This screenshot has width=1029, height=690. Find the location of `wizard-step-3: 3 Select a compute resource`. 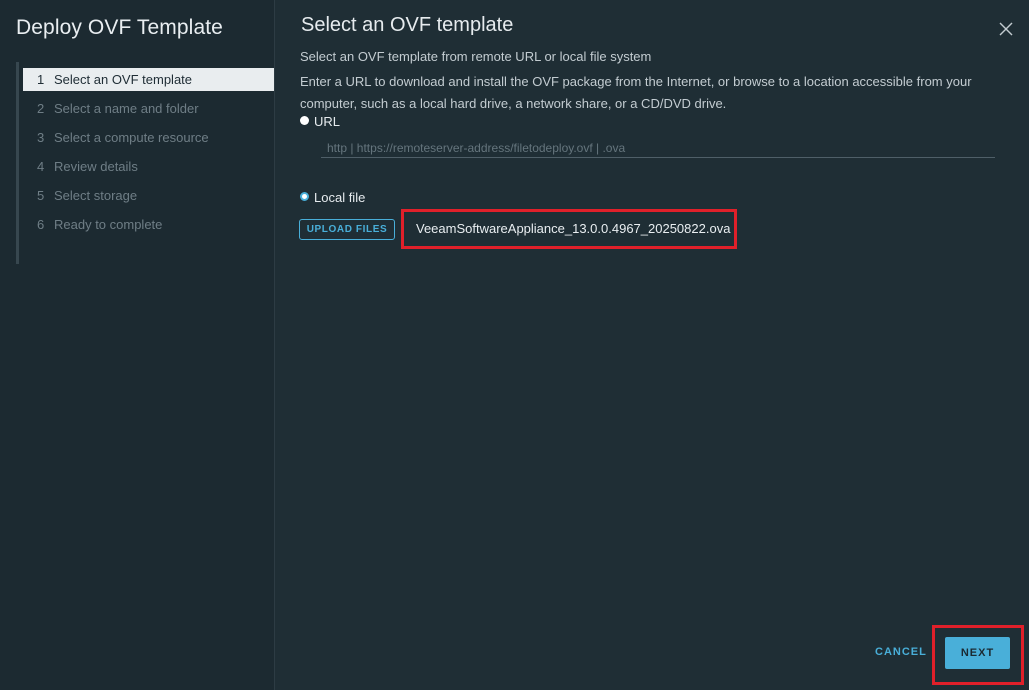

wizard-step-3: 3 Select a compute resource is located at coordinates (150, 137).